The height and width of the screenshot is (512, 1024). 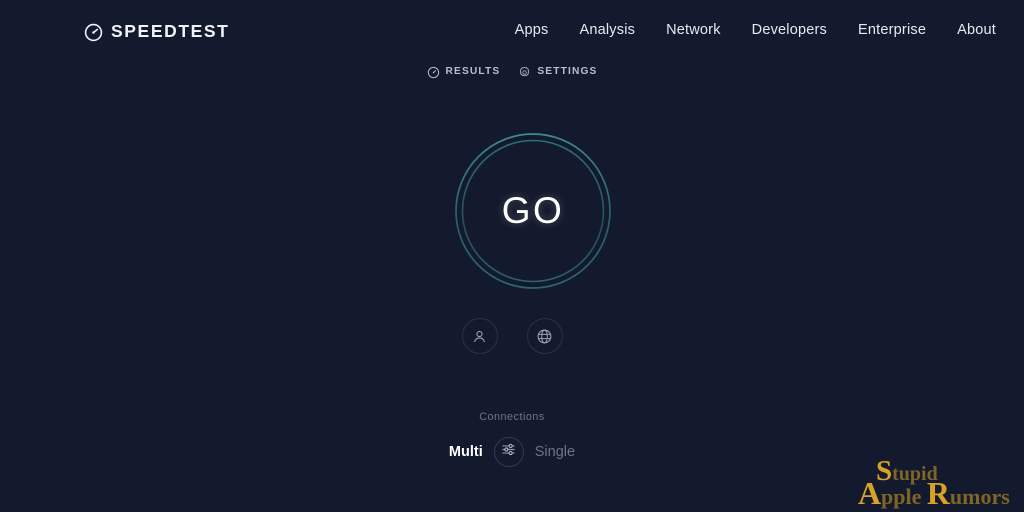 I want to click on connections-toggle-button, so click(x=508, y=451).